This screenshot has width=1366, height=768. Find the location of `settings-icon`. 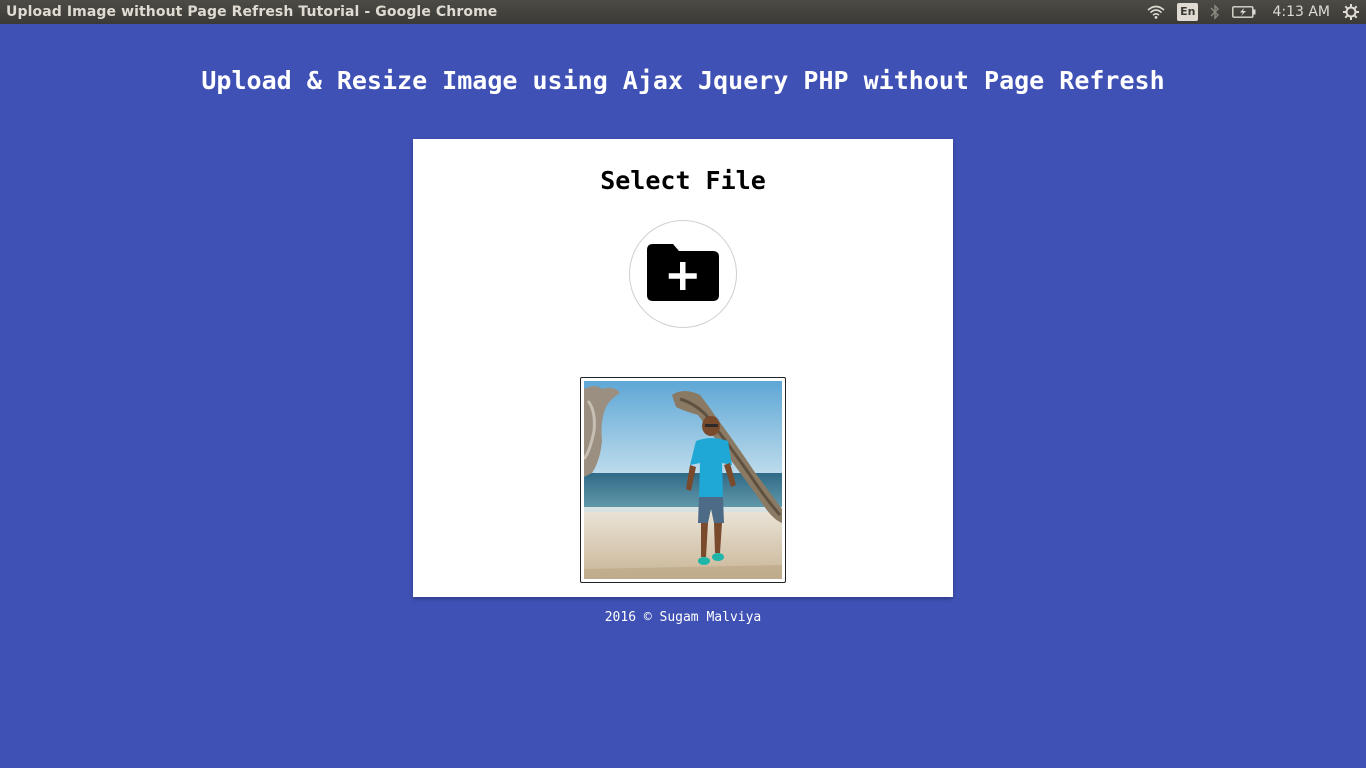

settings-icon is located at coordinates (1351, 12).